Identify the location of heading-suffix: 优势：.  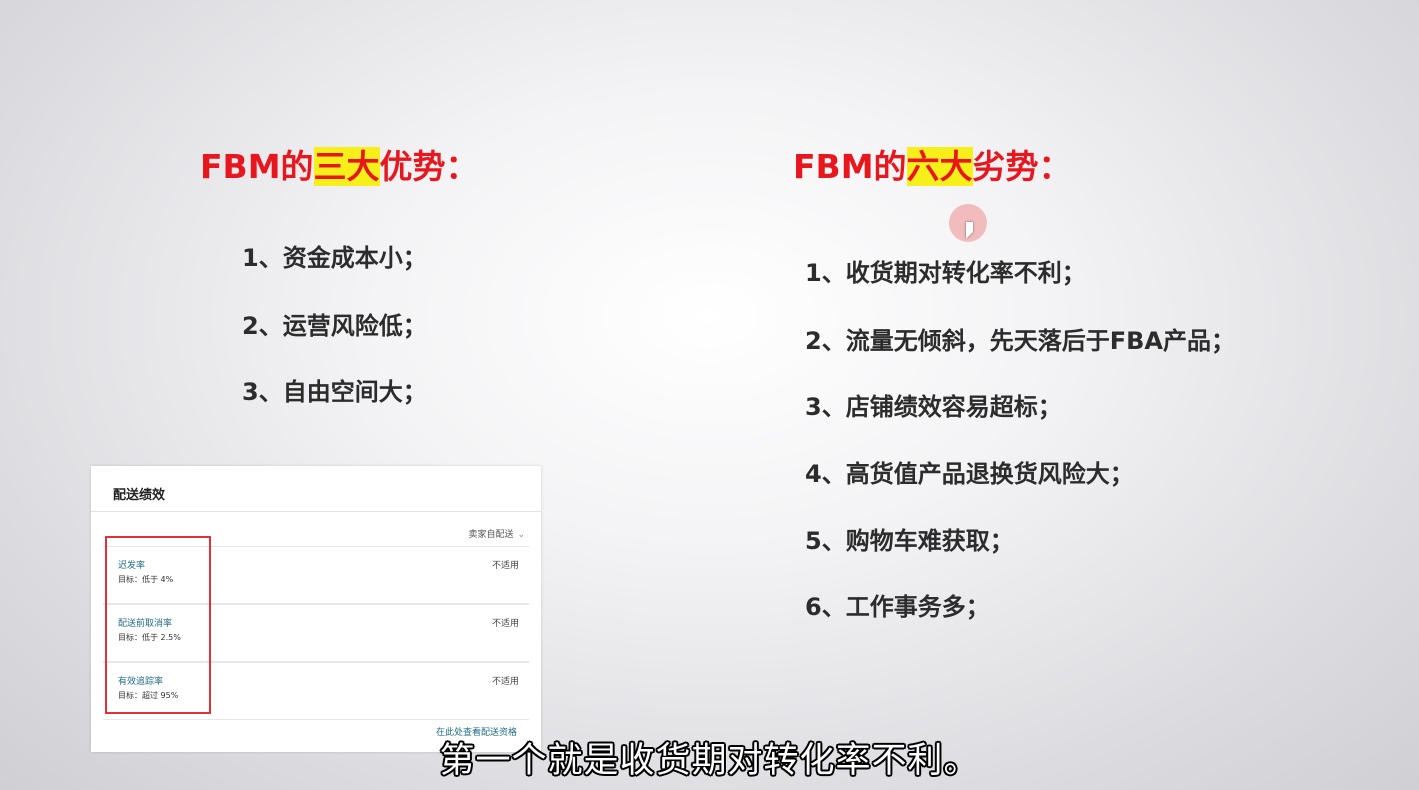
(429, 166).